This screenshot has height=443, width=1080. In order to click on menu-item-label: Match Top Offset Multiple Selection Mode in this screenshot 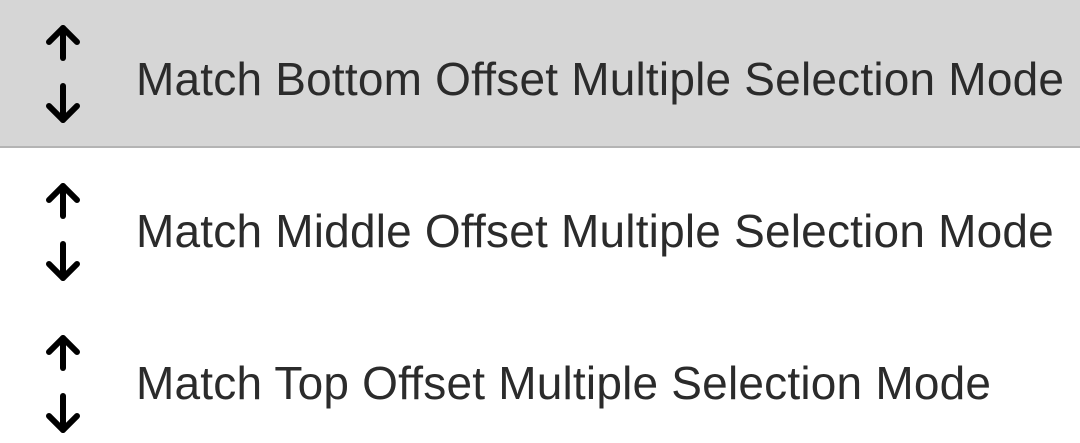, I will do `click(564, 383)`.